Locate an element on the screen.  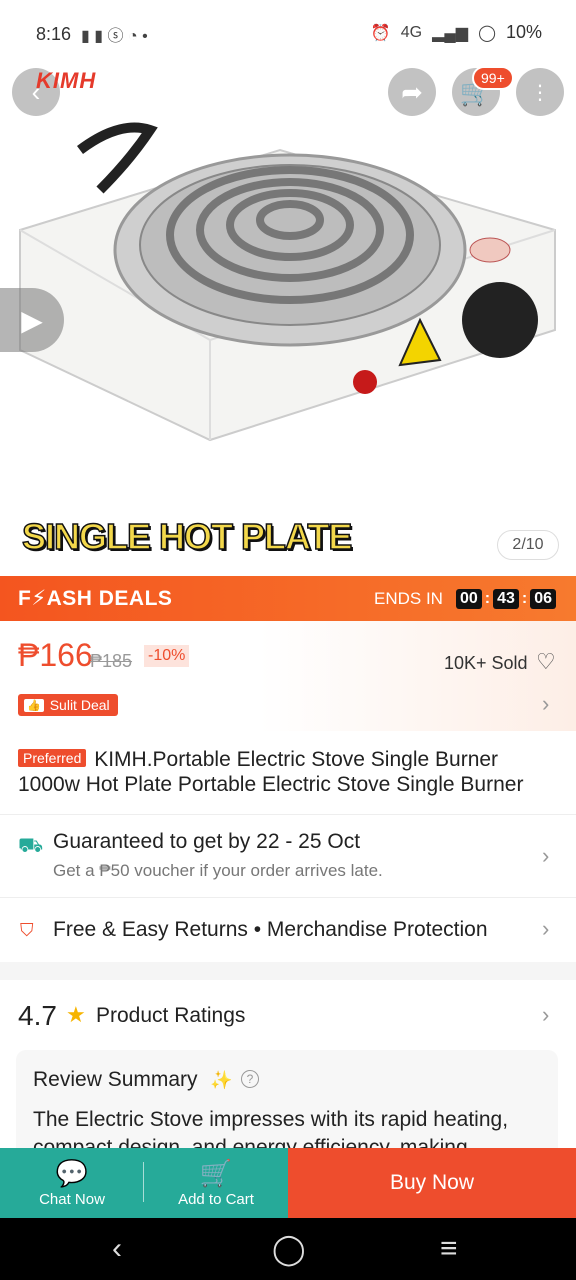
sulit-deal-label: Sulit Deal is located at coordinates (79, 705).